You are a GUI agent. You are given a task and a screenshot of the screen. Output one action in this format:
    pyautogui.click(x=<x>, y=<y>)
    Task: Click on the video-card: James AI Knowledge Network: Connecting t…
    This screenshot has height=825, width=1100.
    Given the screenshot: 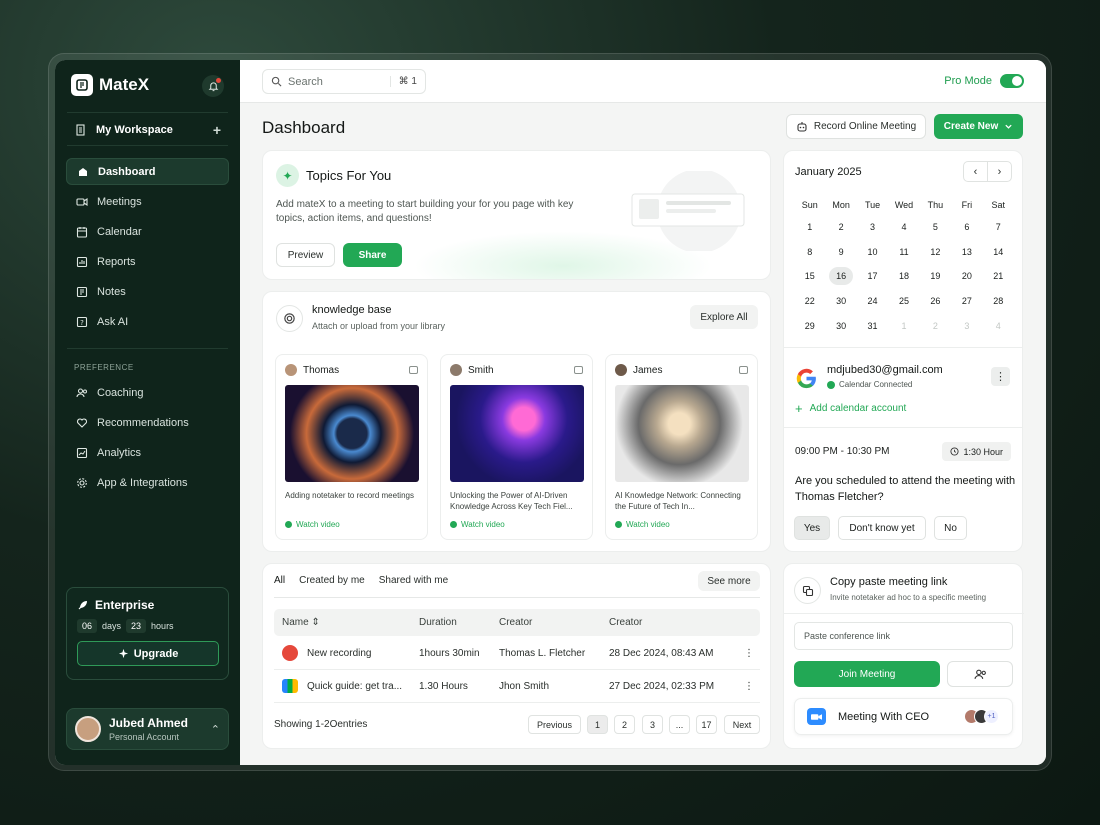 What is the action you would take?
    pyautogui.click(x=681, y=447)
    